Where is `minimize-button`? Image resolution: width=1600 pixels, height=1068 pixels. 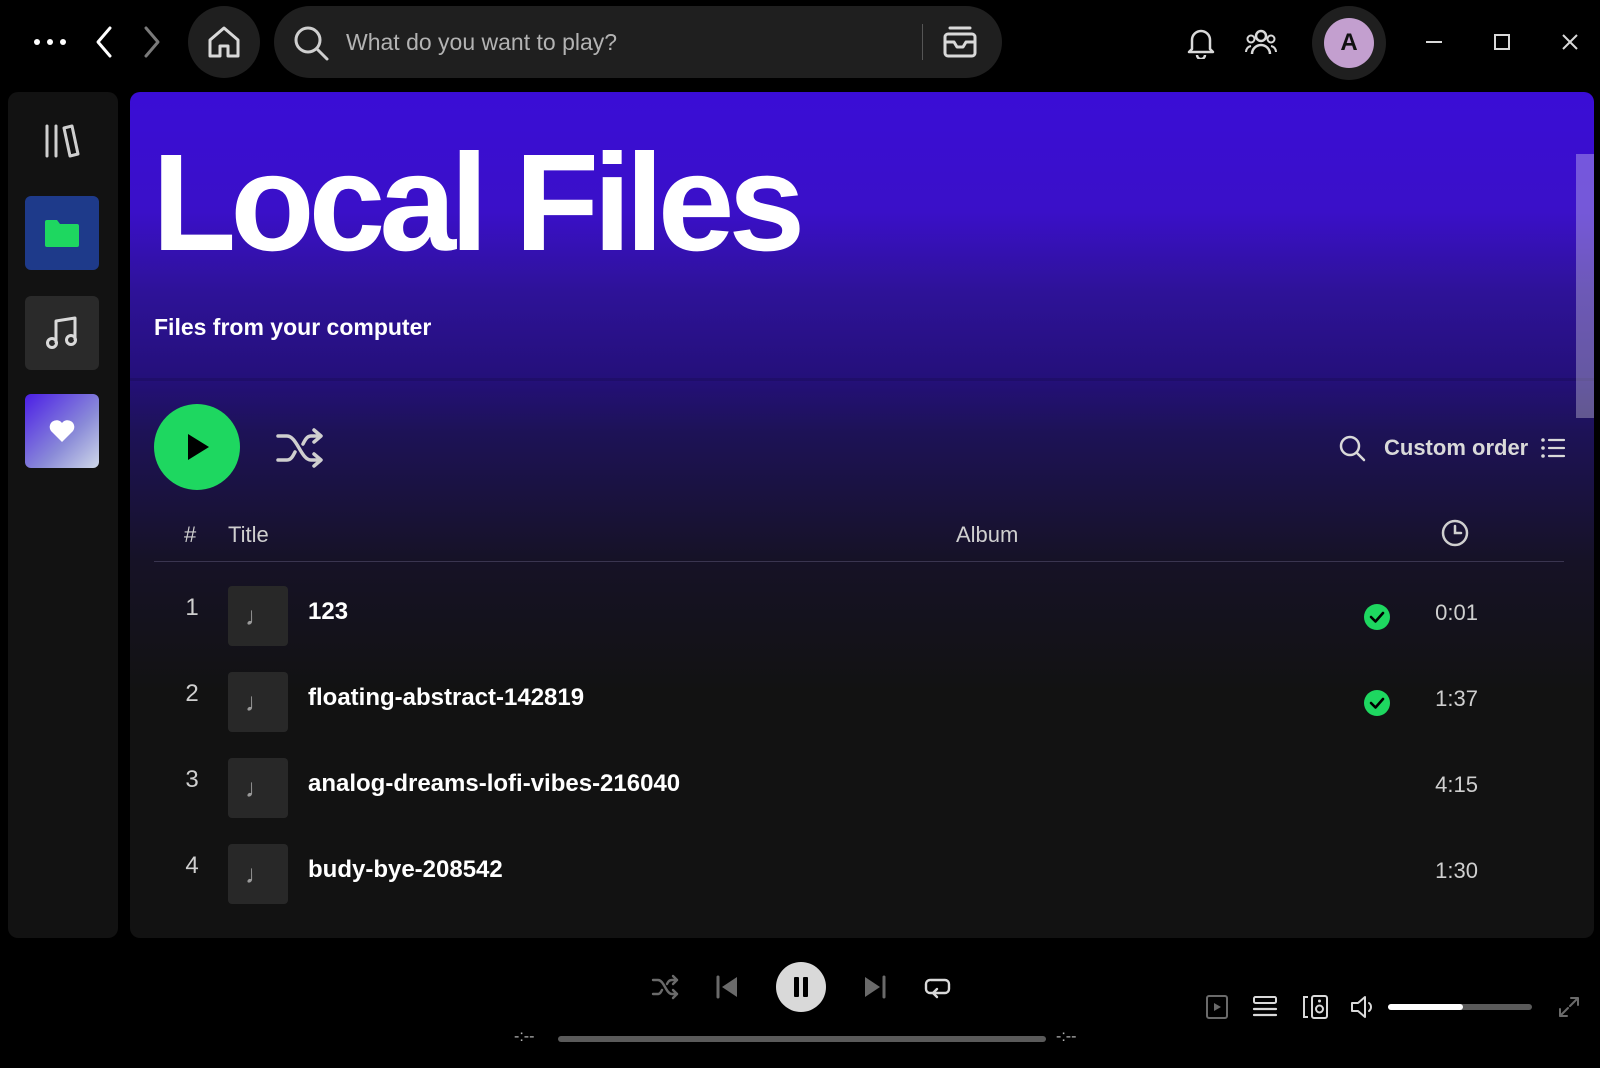
minimize-button is located at coordinates (1434, 42).